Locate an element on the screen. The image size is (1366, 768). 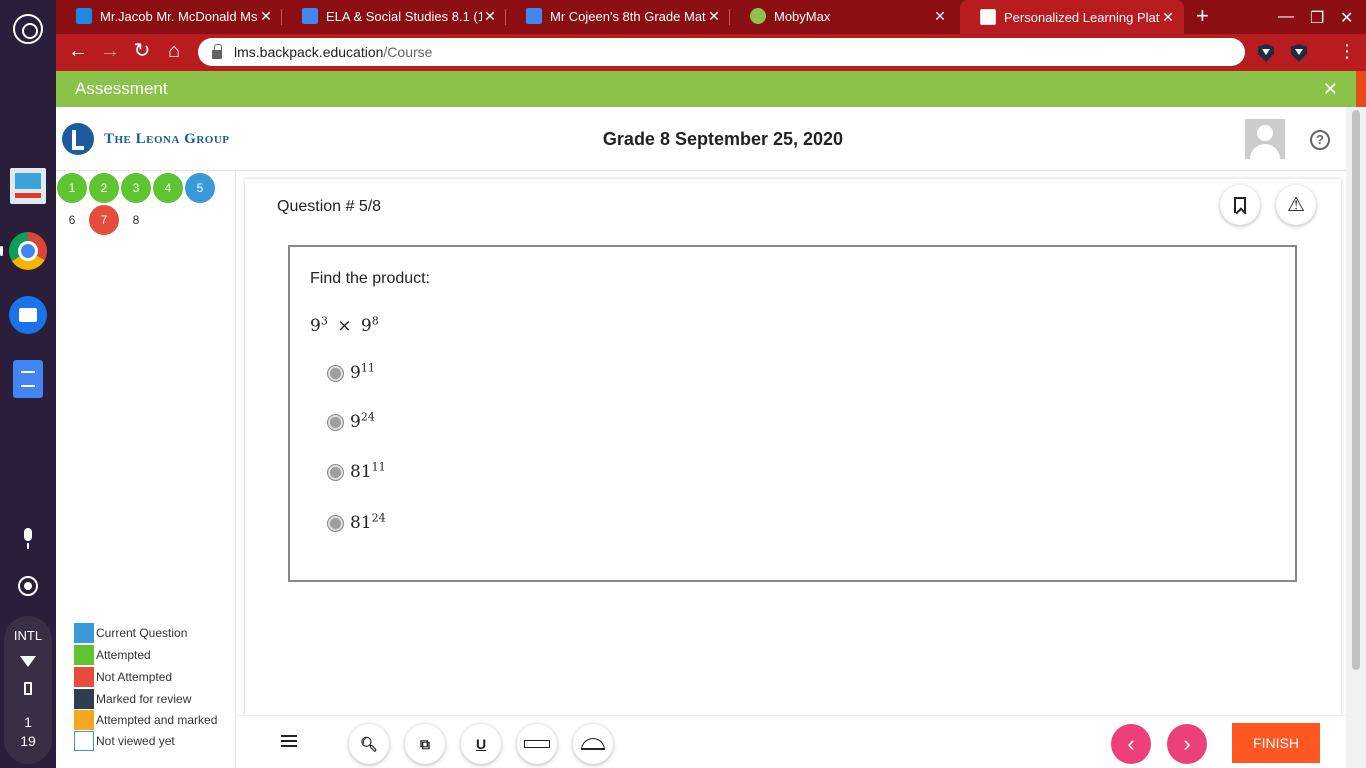
answer-option: 911 is located at coordinates (351, 372).